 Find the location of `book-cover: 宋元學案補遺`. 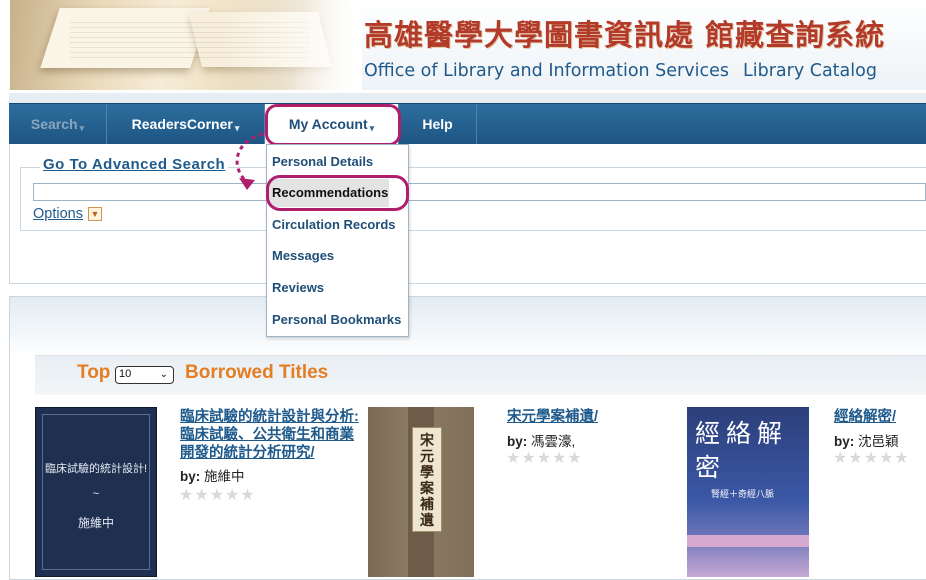

book-cover: 宋元學案補遺 is located at coordinates (421, 492).